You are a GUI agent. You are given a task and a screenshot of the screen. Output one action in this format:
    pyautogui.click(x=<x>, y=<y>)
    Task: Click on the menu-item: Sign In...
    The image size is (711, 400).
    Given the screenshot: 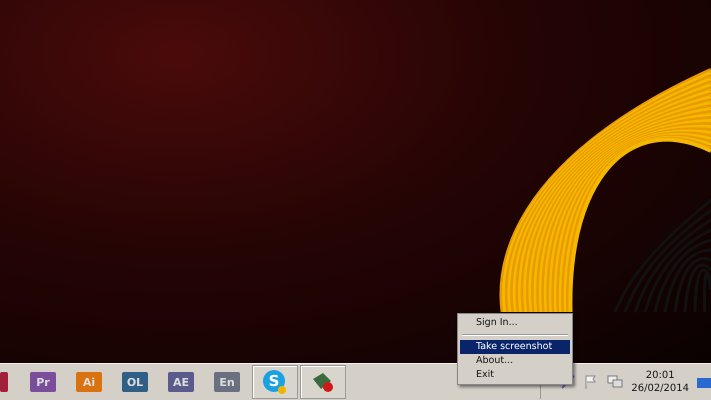 What is the action you would take?
    pyautogui.click(x=515, y=323)
    